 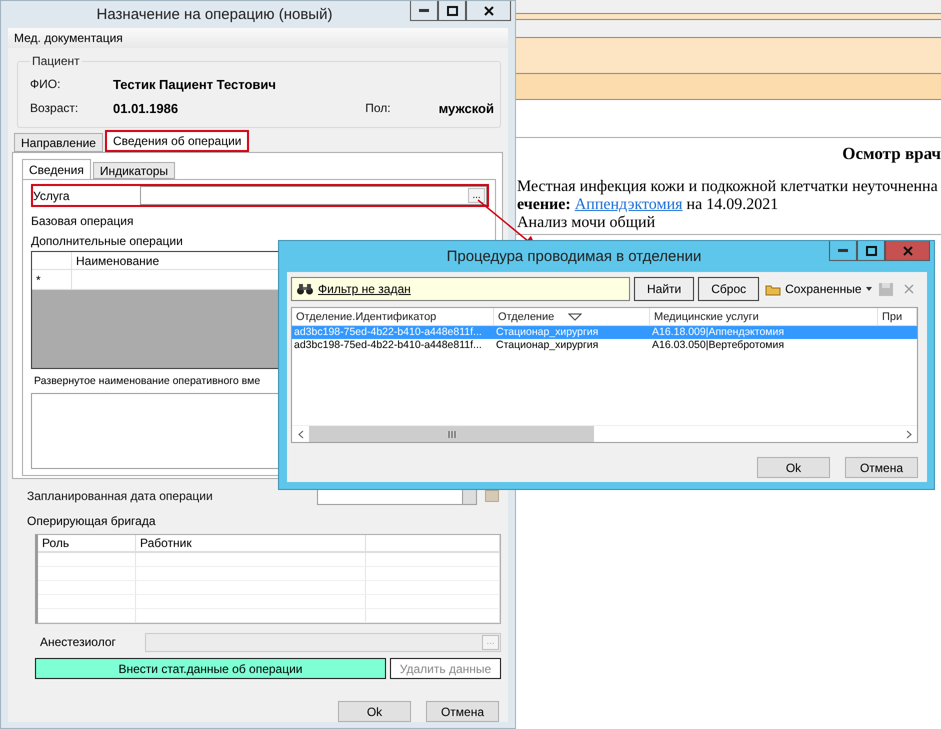 What do you see at coordinates (378, 108) in the screenshot?
I see `field-label: Пол:` at bounding box center [378, 108].